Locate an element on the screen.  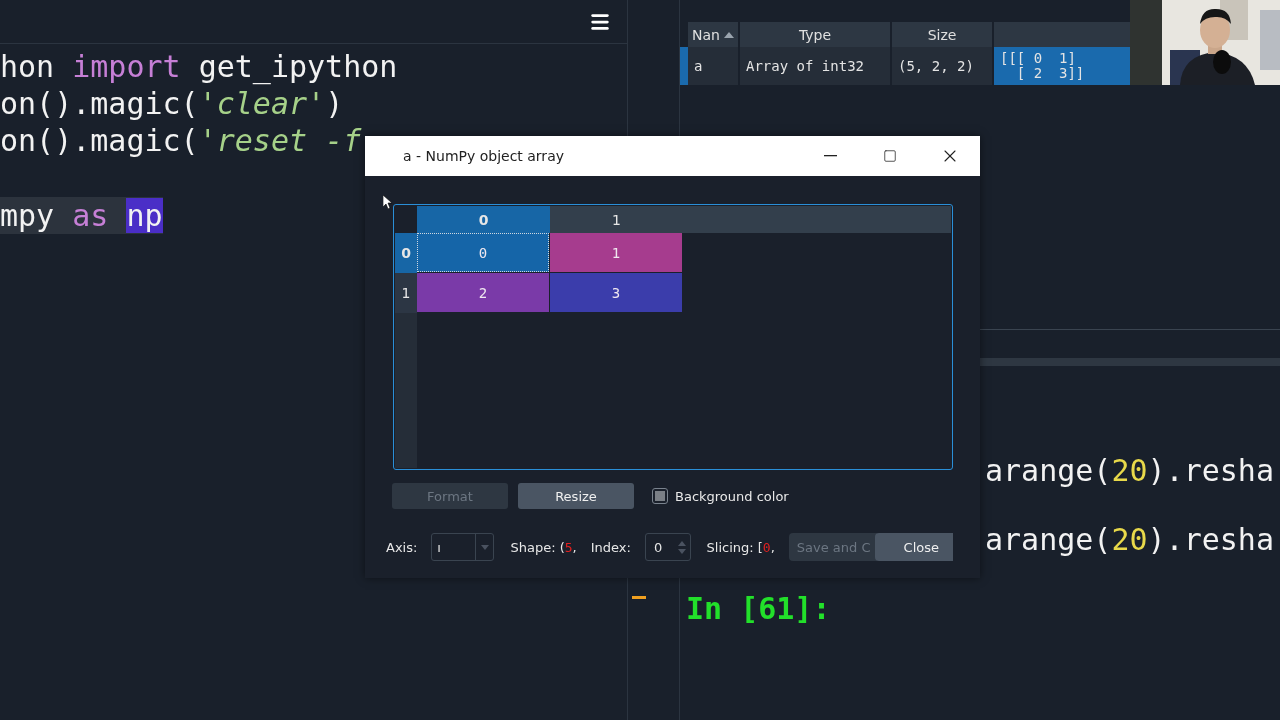
row-header: 1 is located at coordinates (406, 293).